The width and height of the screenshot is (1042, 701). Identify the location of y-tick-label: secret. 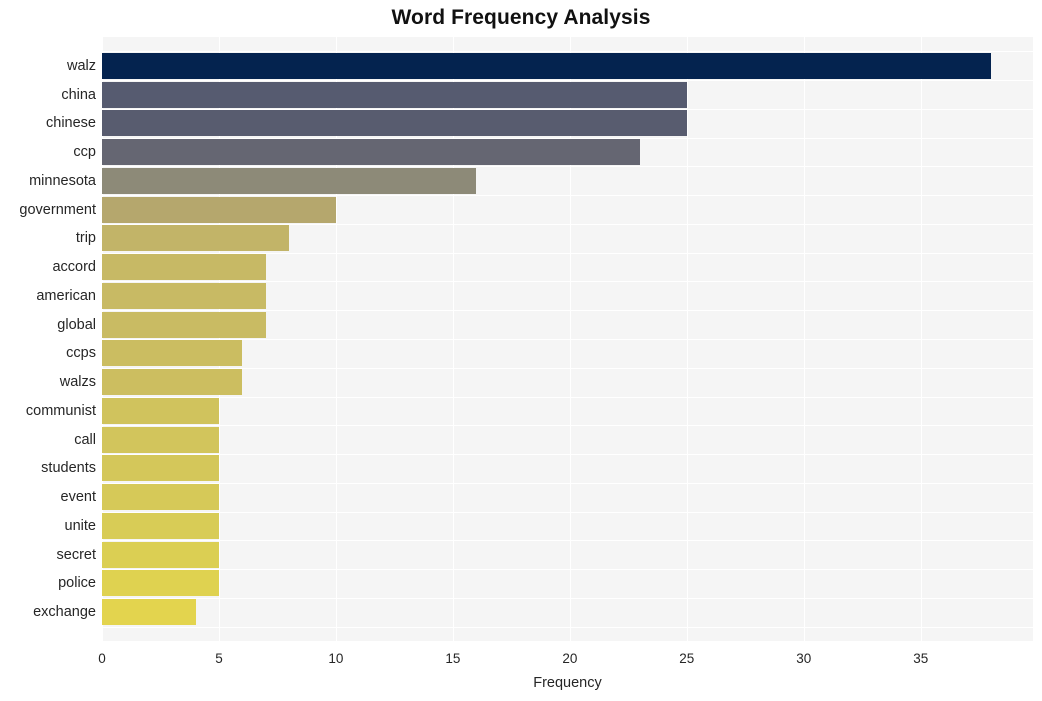
(76, 555).